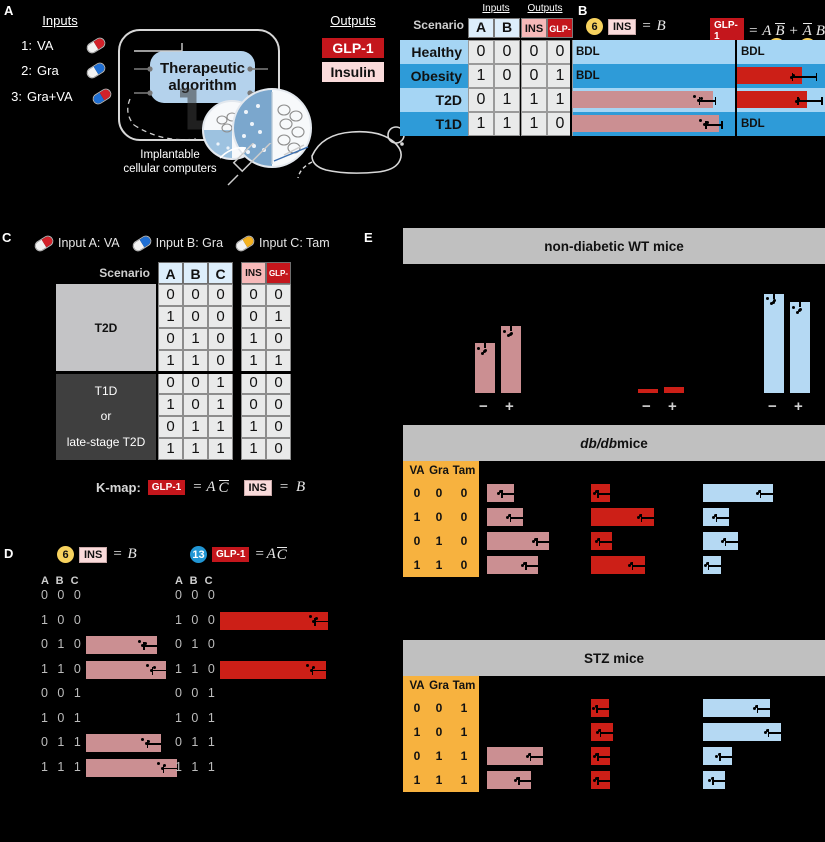  I want to click on paneld-ins-header: 6 INS = B, so click(97, 554).